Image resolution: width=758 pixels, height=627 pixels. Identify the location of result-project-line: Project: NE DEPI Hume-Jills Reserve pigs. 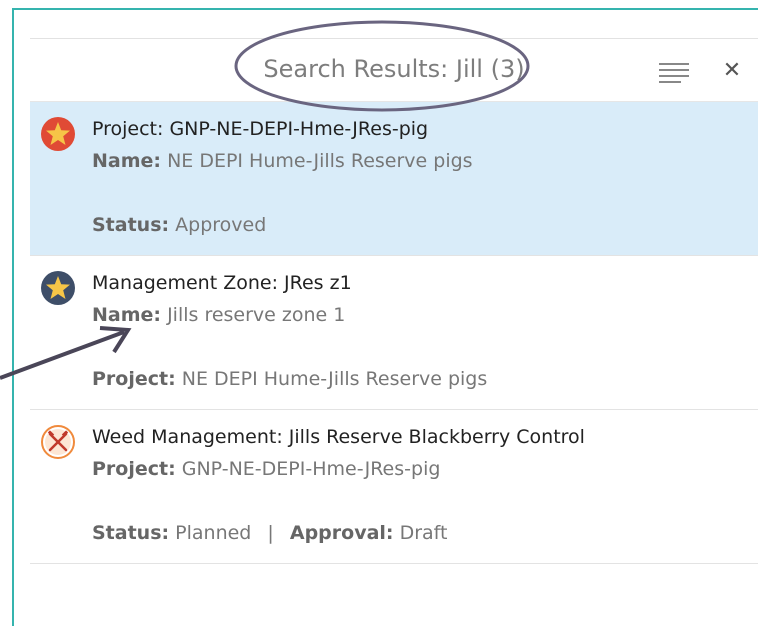
(289, 379).